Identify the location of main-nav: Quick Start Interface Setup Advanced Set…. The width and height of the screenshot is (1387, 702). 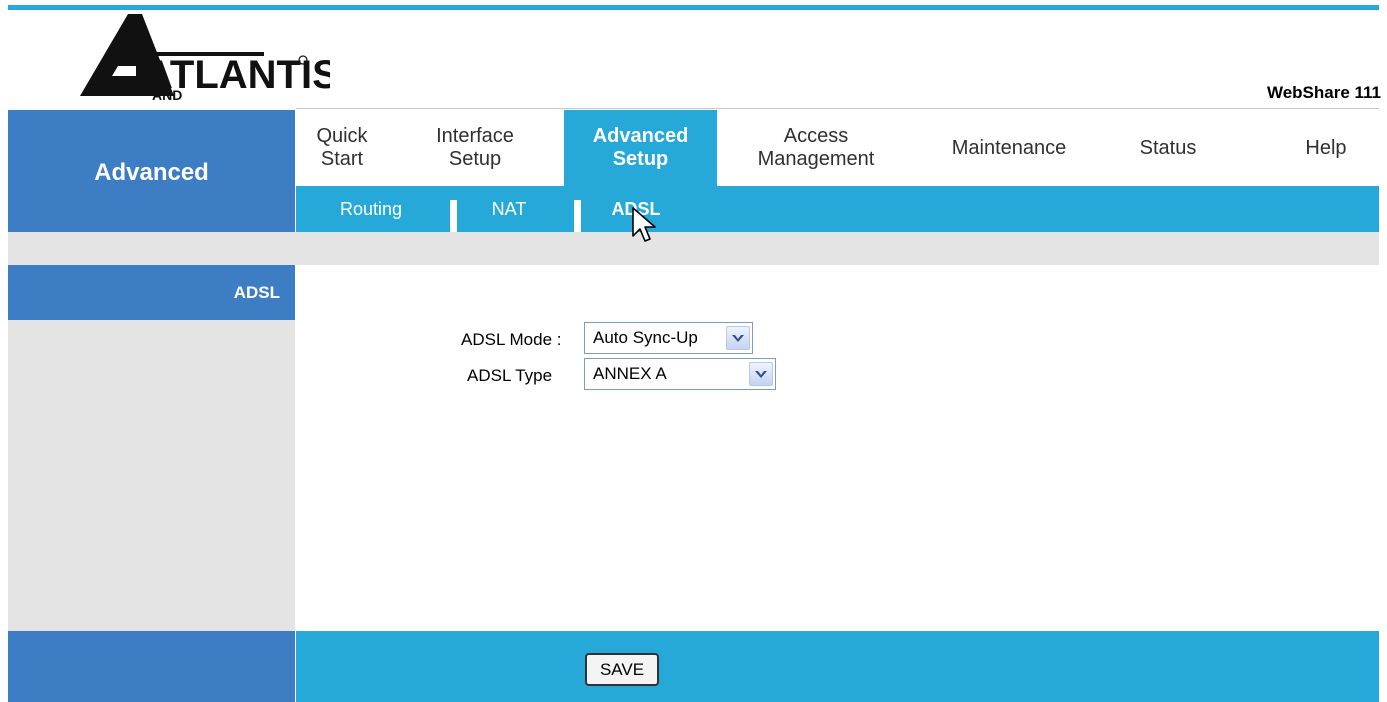
(837, 148).